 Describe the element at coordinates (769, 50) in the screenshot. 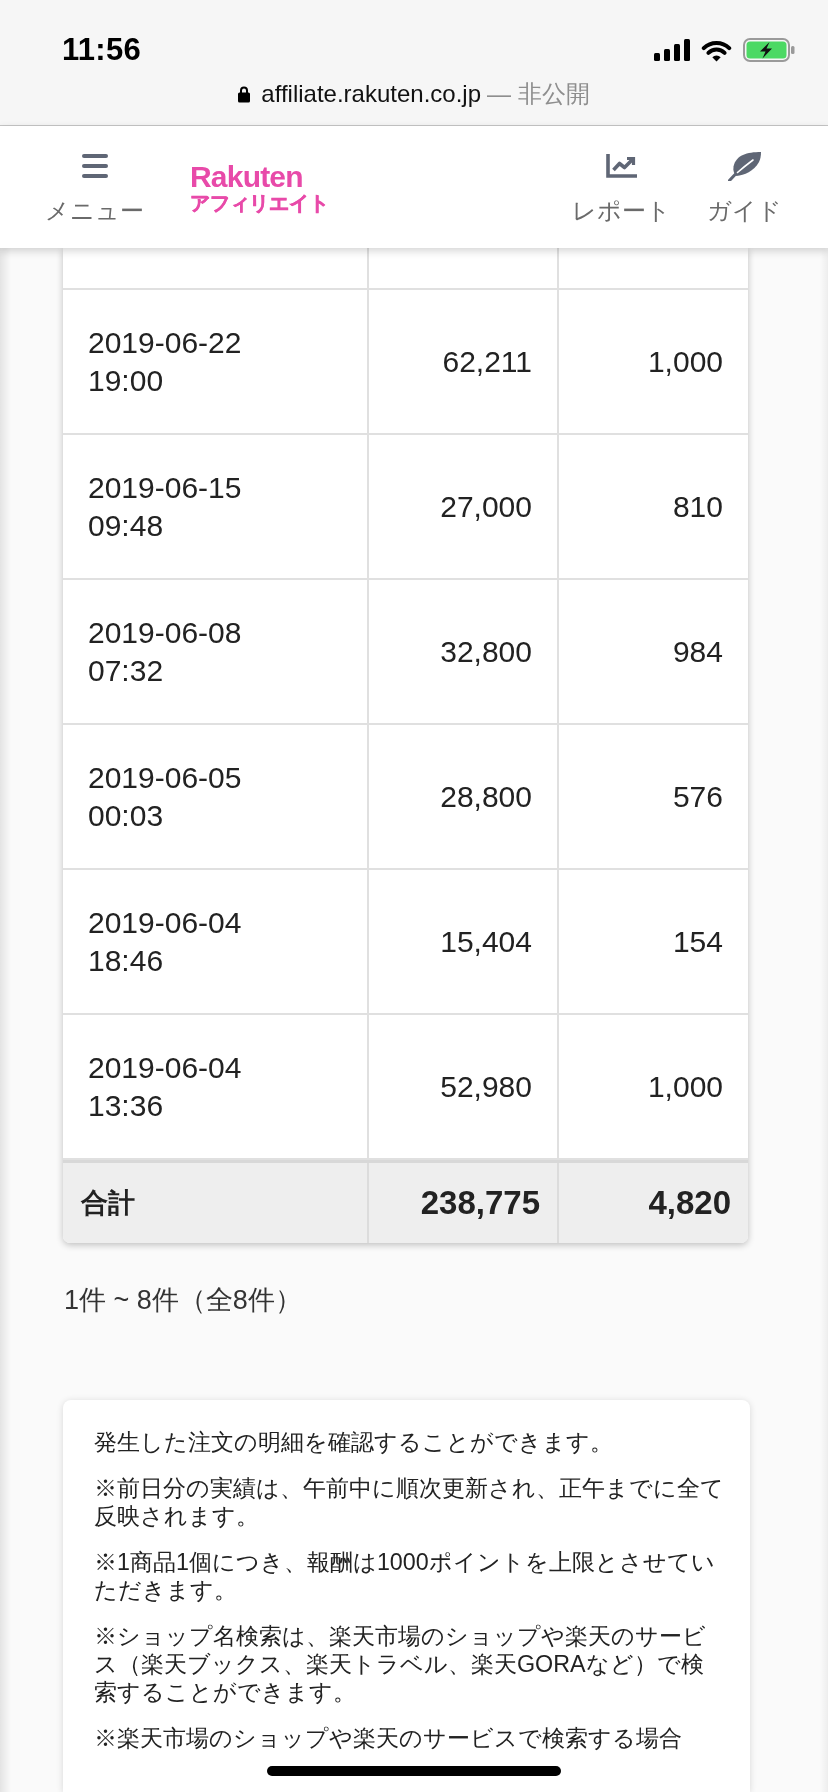

I see `battery-charging-icon` at that location.